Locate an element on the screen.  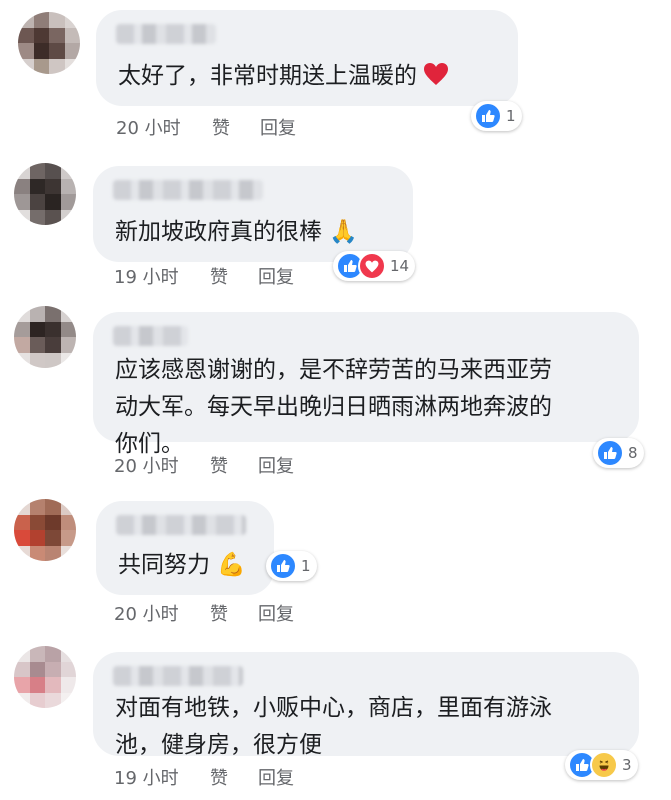
reaction-summary: 3 is located at coordinates (601, 765).